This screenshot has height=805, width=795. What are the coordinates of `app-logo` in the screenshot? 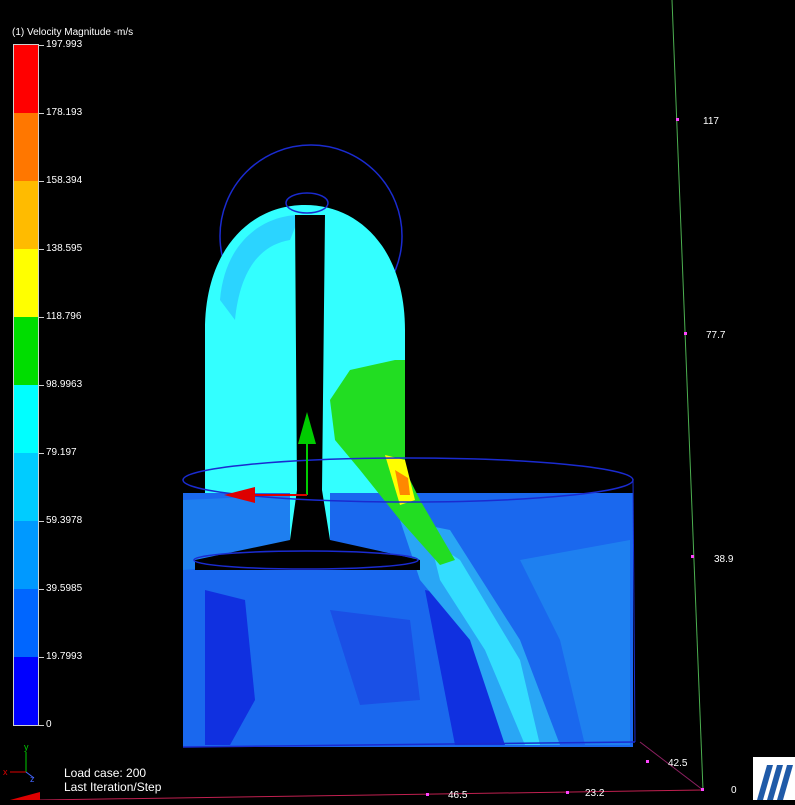 It's located at (774, 778).